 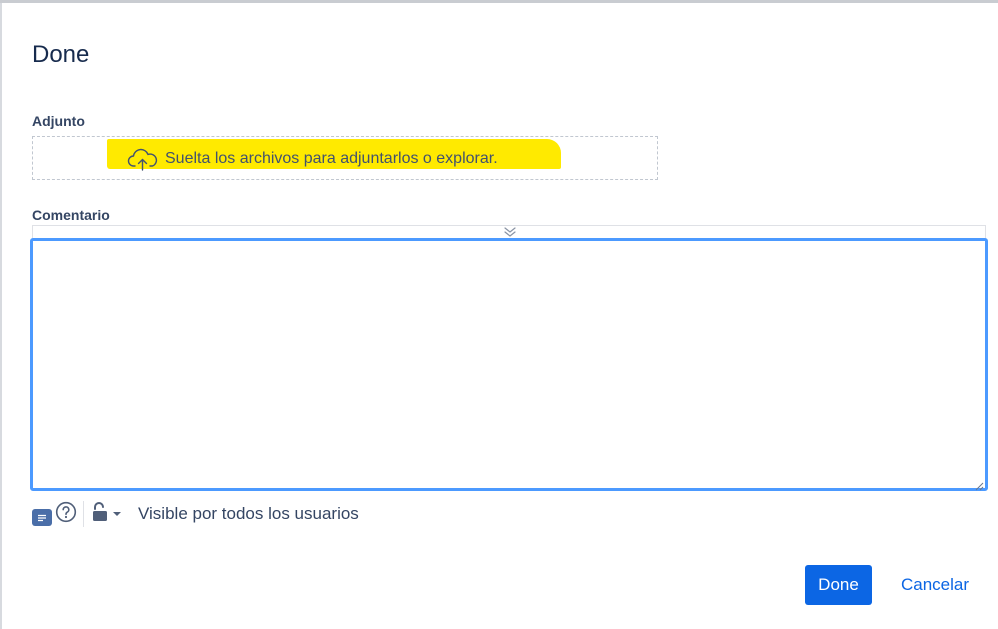 What do you see at coordinates (509, 232) in the screenshot?
I see `editor-toolbar` at bounding box center [509, 232].